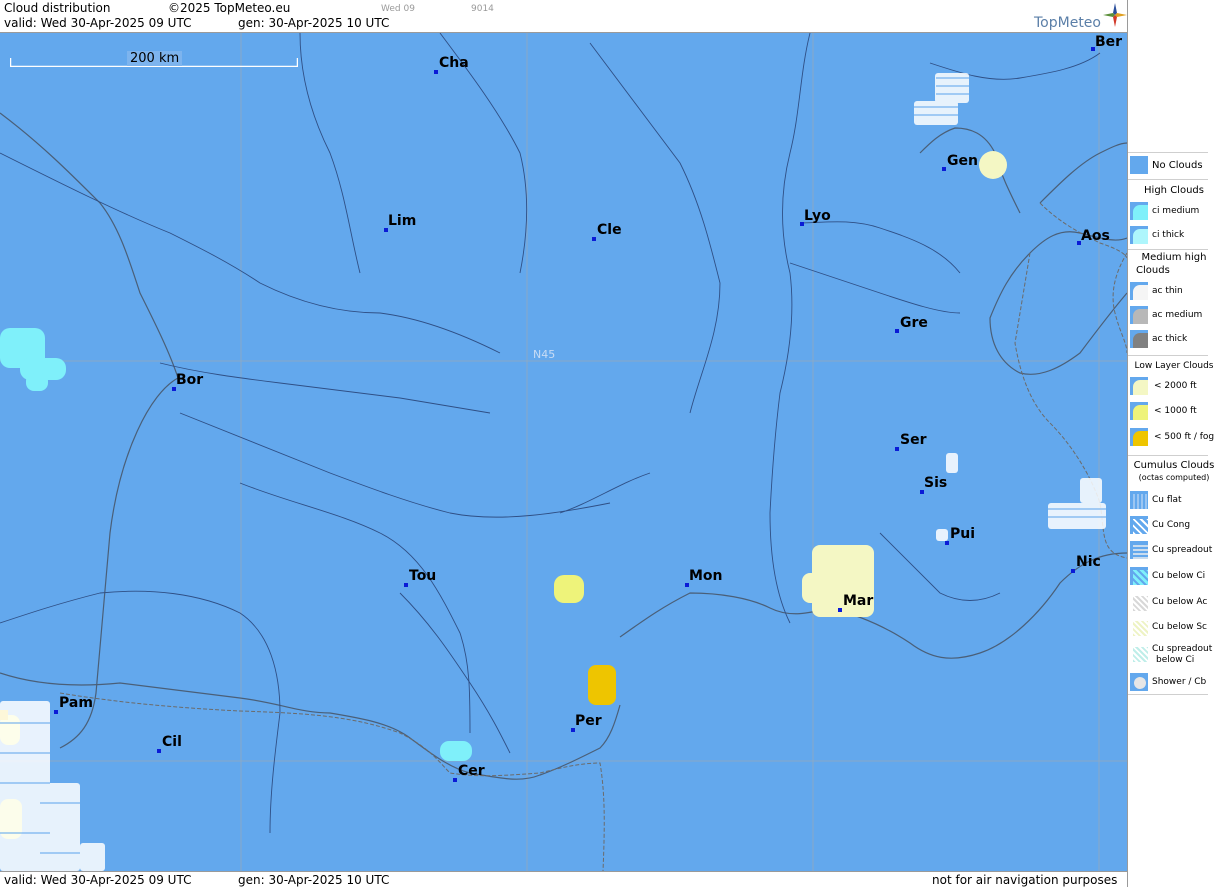  What do you see at coordinates (172, 742) in the screenshot?
I see `city-label-cil: Cil` at bounding box center [172, 742].